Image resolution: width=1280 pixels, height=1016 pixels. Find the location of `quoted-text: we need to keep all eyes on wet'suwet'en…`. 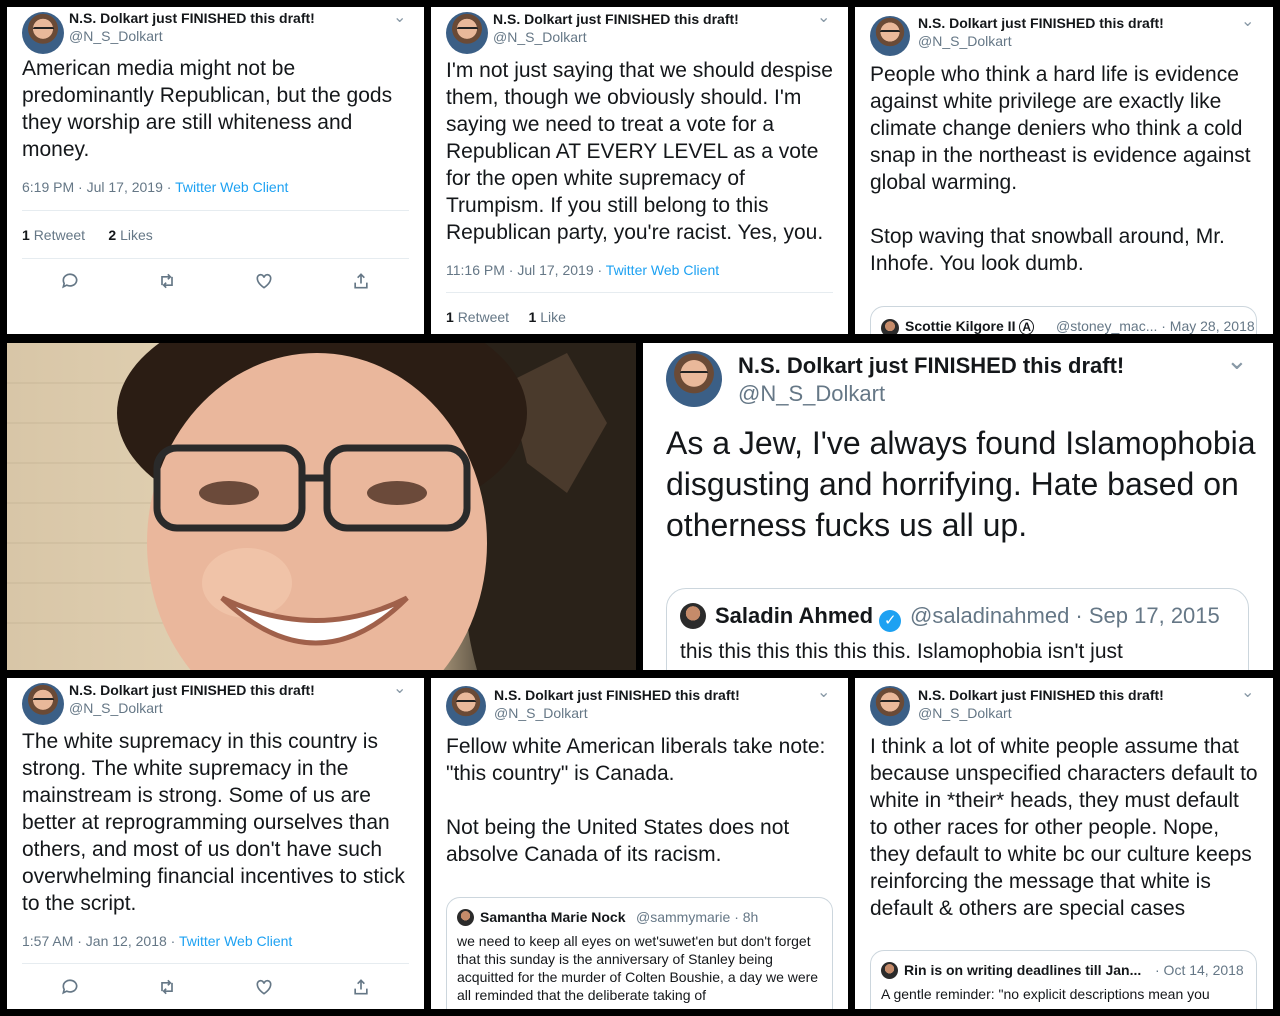

quoted-text: we need to keep all eyes on wet'suwet'en… is located at coordinates (638, 968).